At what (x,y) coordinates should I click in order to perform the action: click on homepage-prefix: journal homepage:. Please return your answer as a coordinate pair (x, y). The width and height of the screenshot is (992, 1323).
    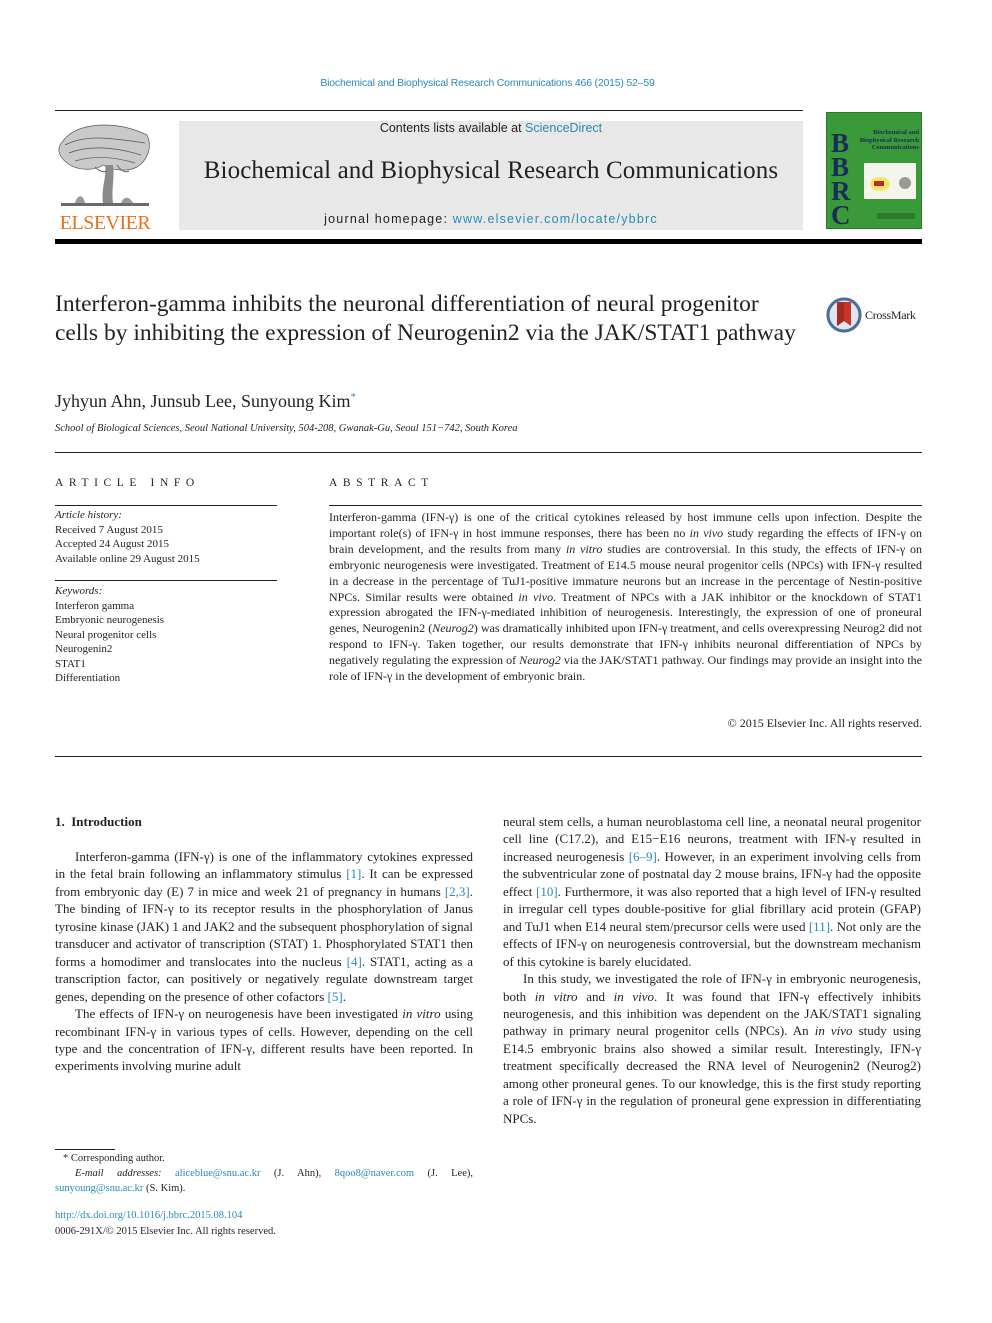
    Looking at the image, I should click on (388, 219).